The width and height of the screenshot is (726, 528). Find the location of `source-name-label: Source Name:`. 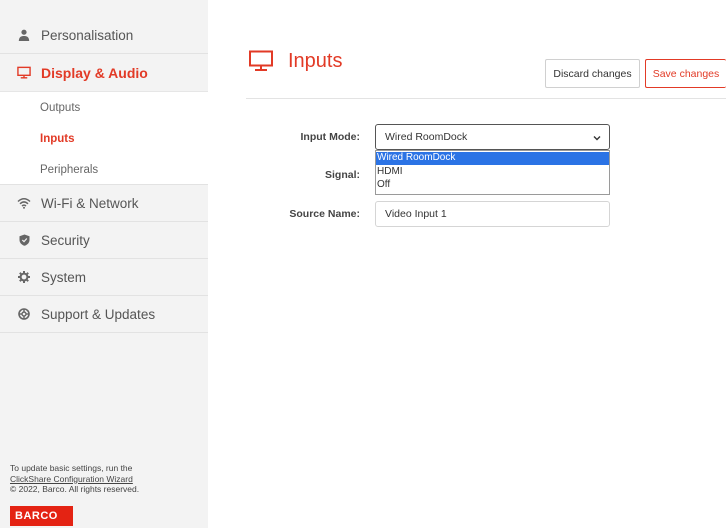

source-name-label: Source Name: is located at coordinates (324, 214).